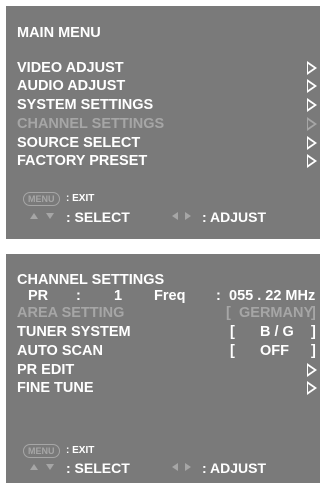  Describe the element at coordinates (274, 351) in the screenshot. I see `auto-scan-value: OFF` at that location.